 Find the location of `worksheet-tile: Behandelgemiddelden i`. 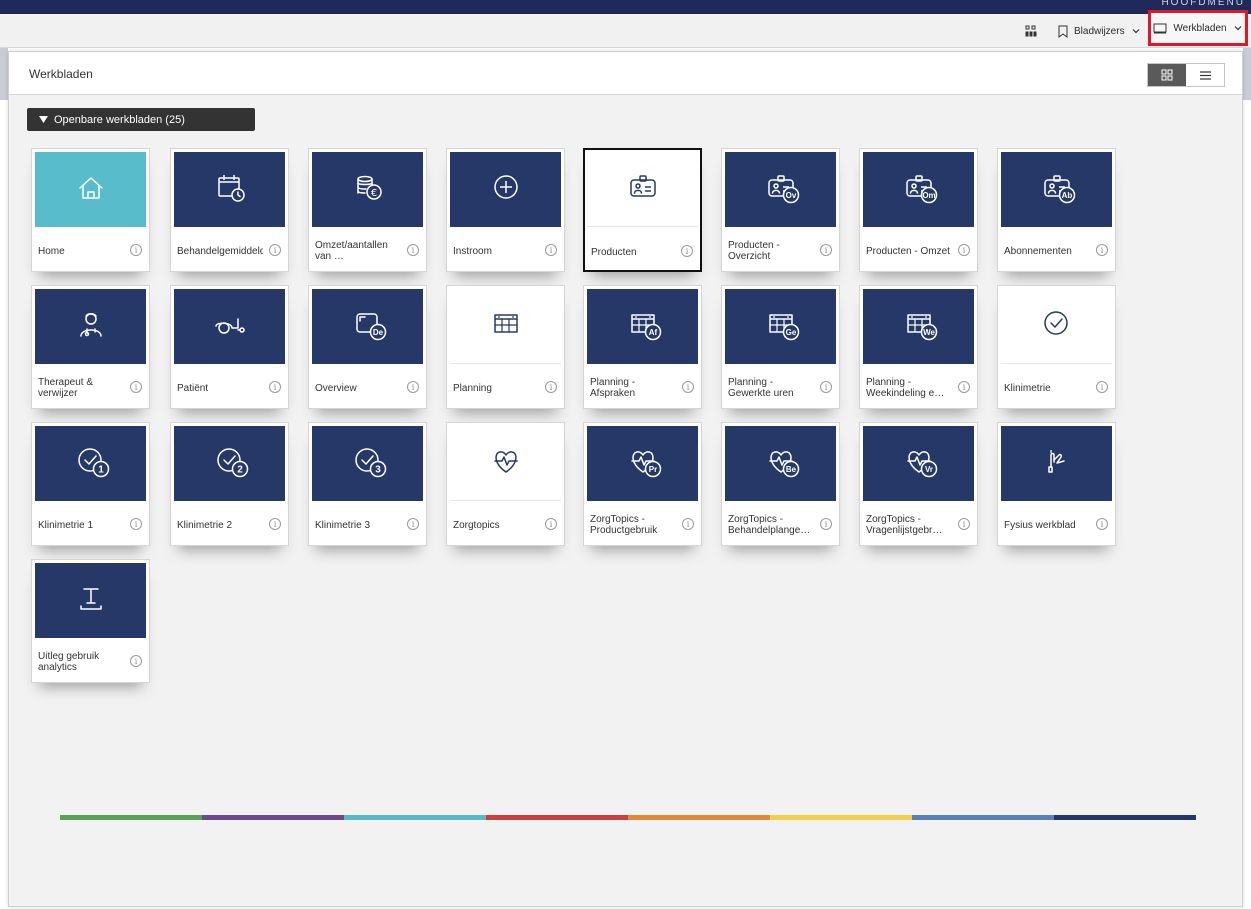

worksheet-tile: Behandelgemiddelden i is located at coordinates (229, 210).